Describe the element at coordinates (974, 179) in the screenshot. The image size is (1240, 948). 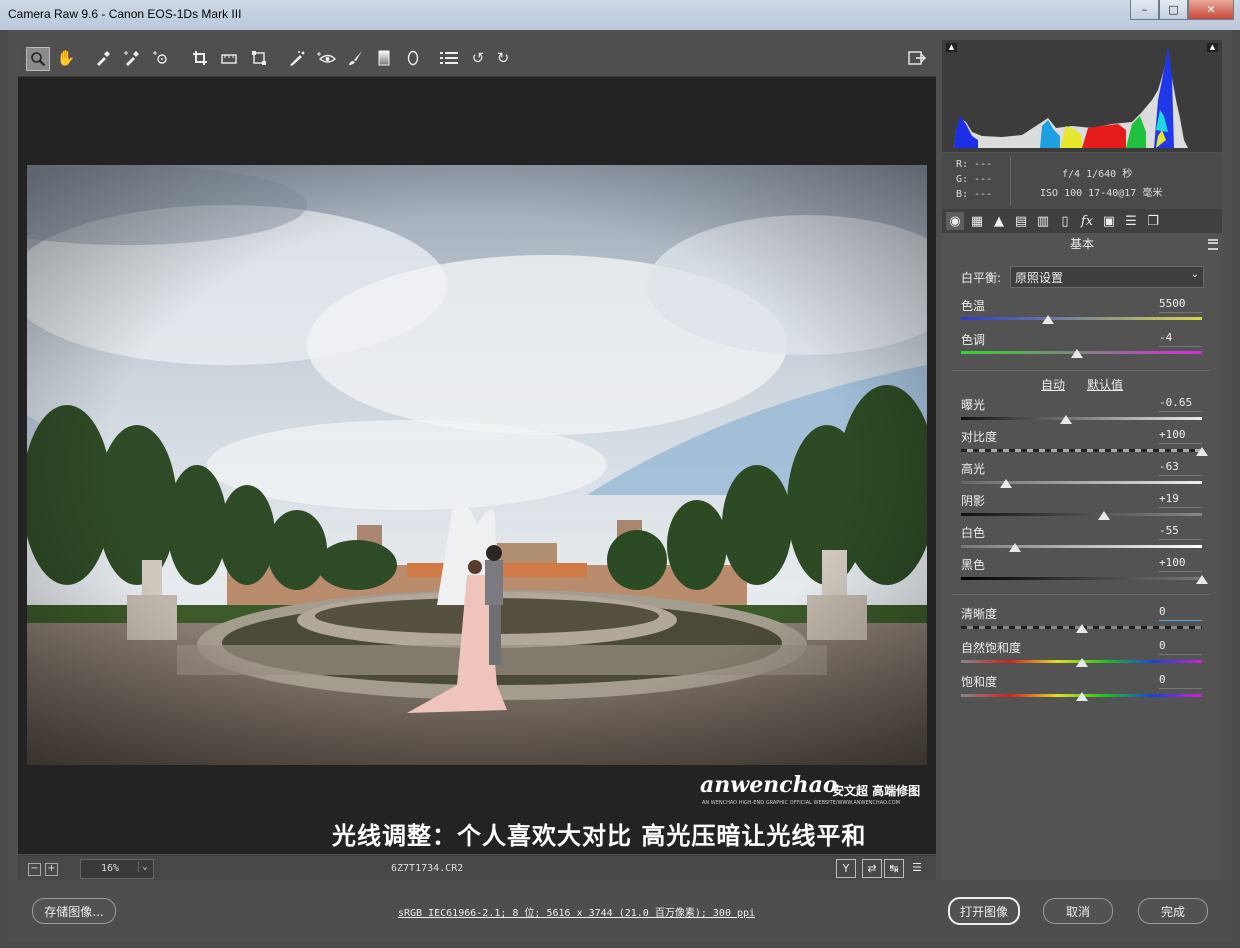
I see `readout-g: G: ---` at that location.